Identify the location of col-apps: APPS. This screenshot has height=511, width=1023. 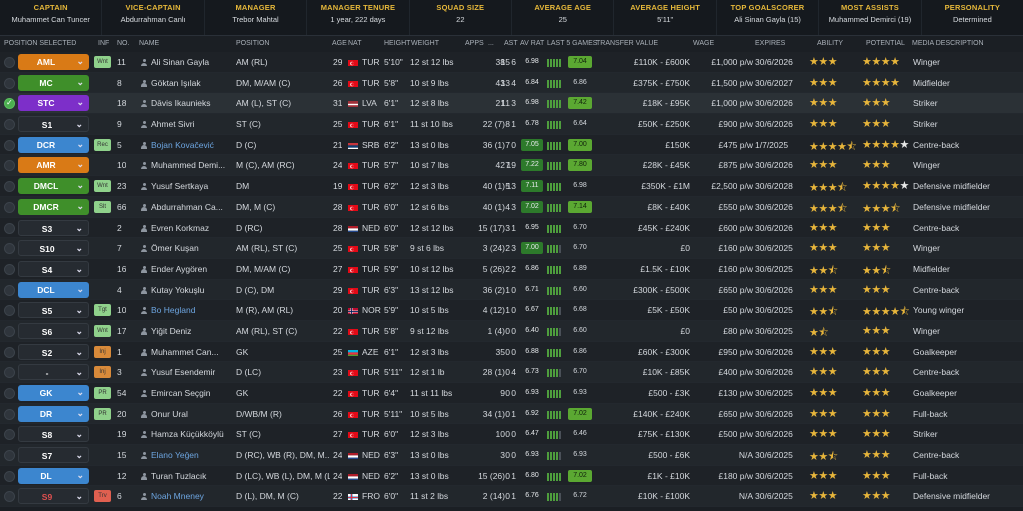
(474, 43).